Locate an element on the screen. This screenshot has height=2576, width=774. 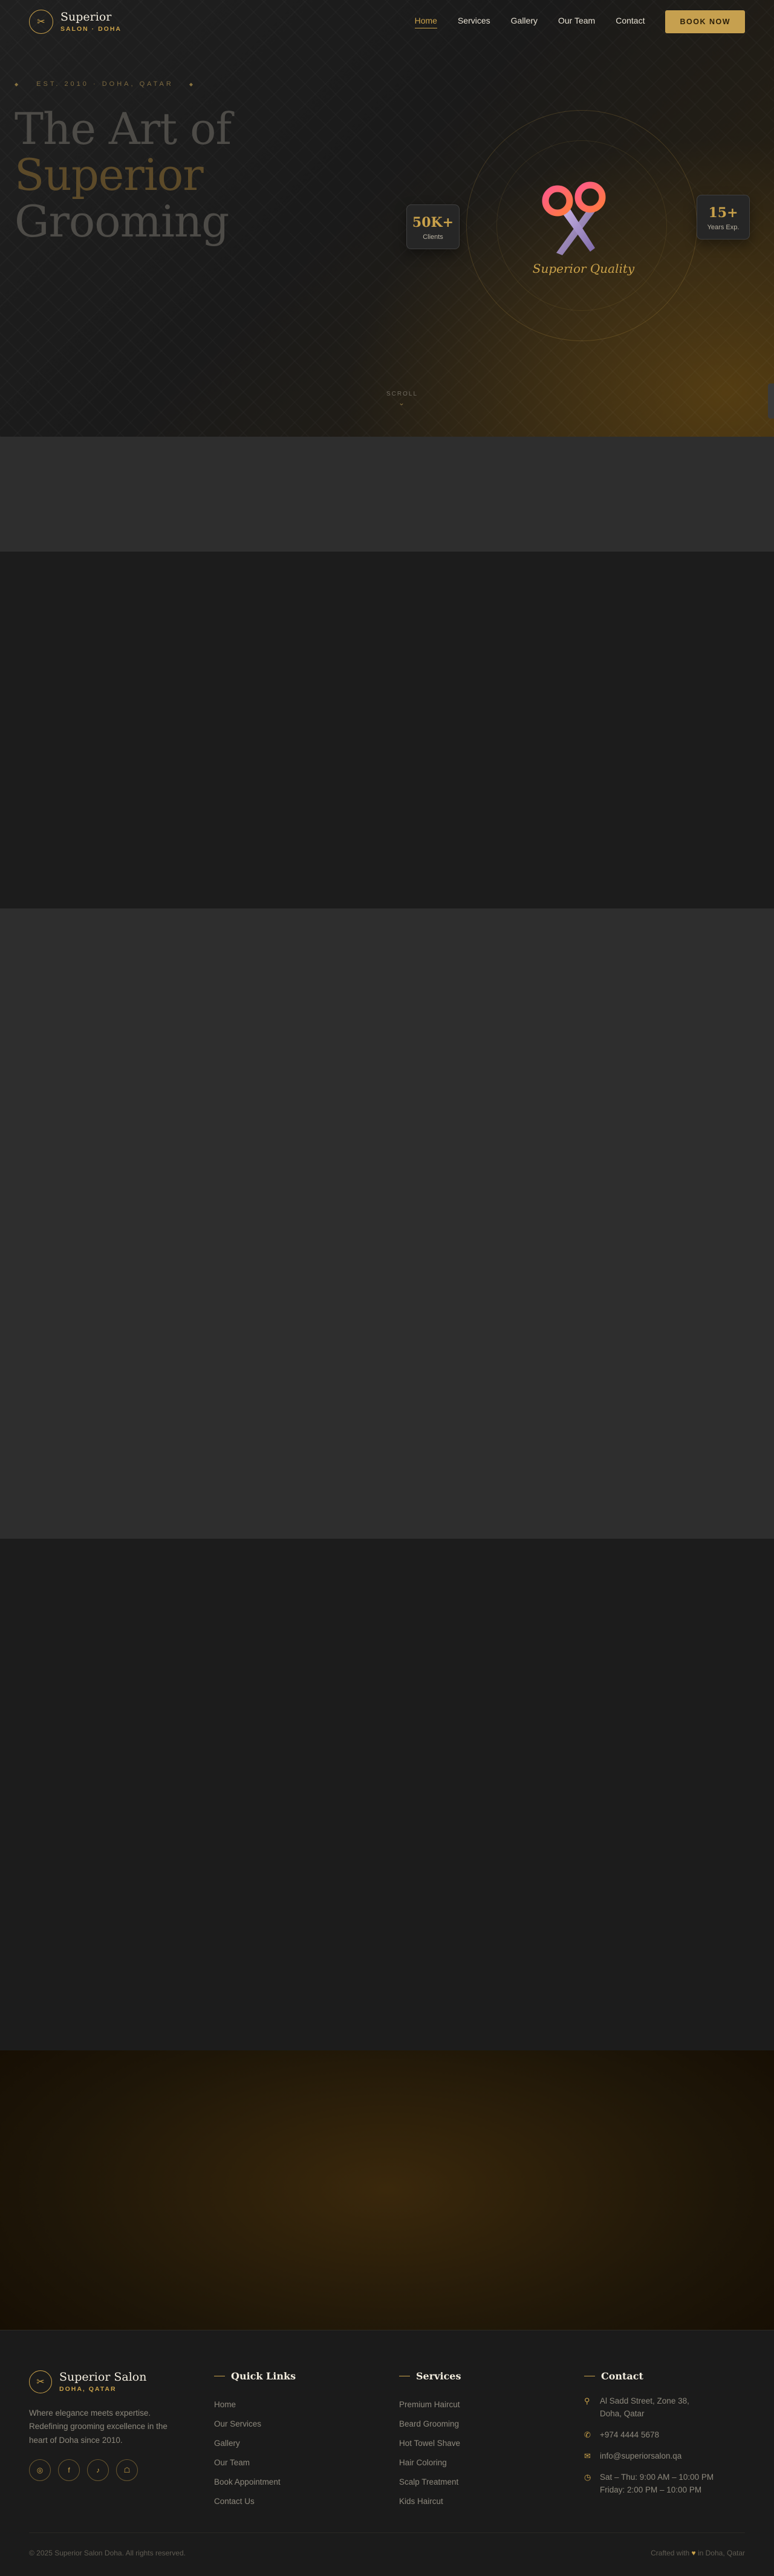
nav-gallery: Gallery is located at coordinates (524, 22).